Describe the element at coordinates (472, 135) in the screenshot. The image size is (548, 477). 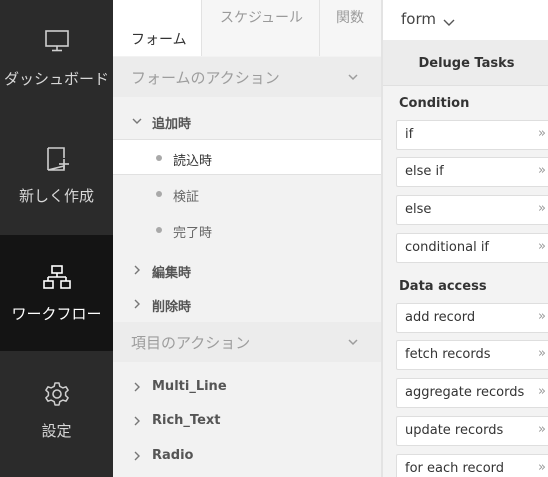
I see `task-if: if »` at that location.